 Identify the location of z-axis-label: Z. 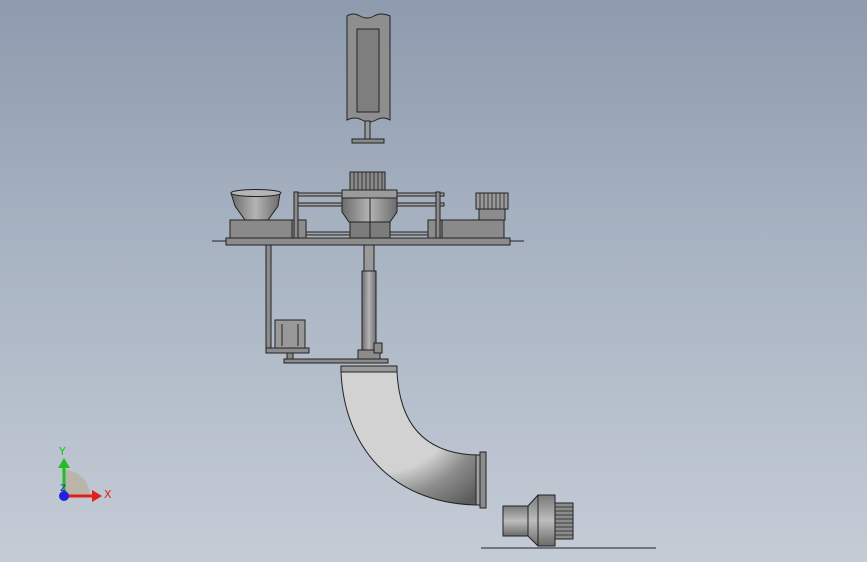
(63, 489).